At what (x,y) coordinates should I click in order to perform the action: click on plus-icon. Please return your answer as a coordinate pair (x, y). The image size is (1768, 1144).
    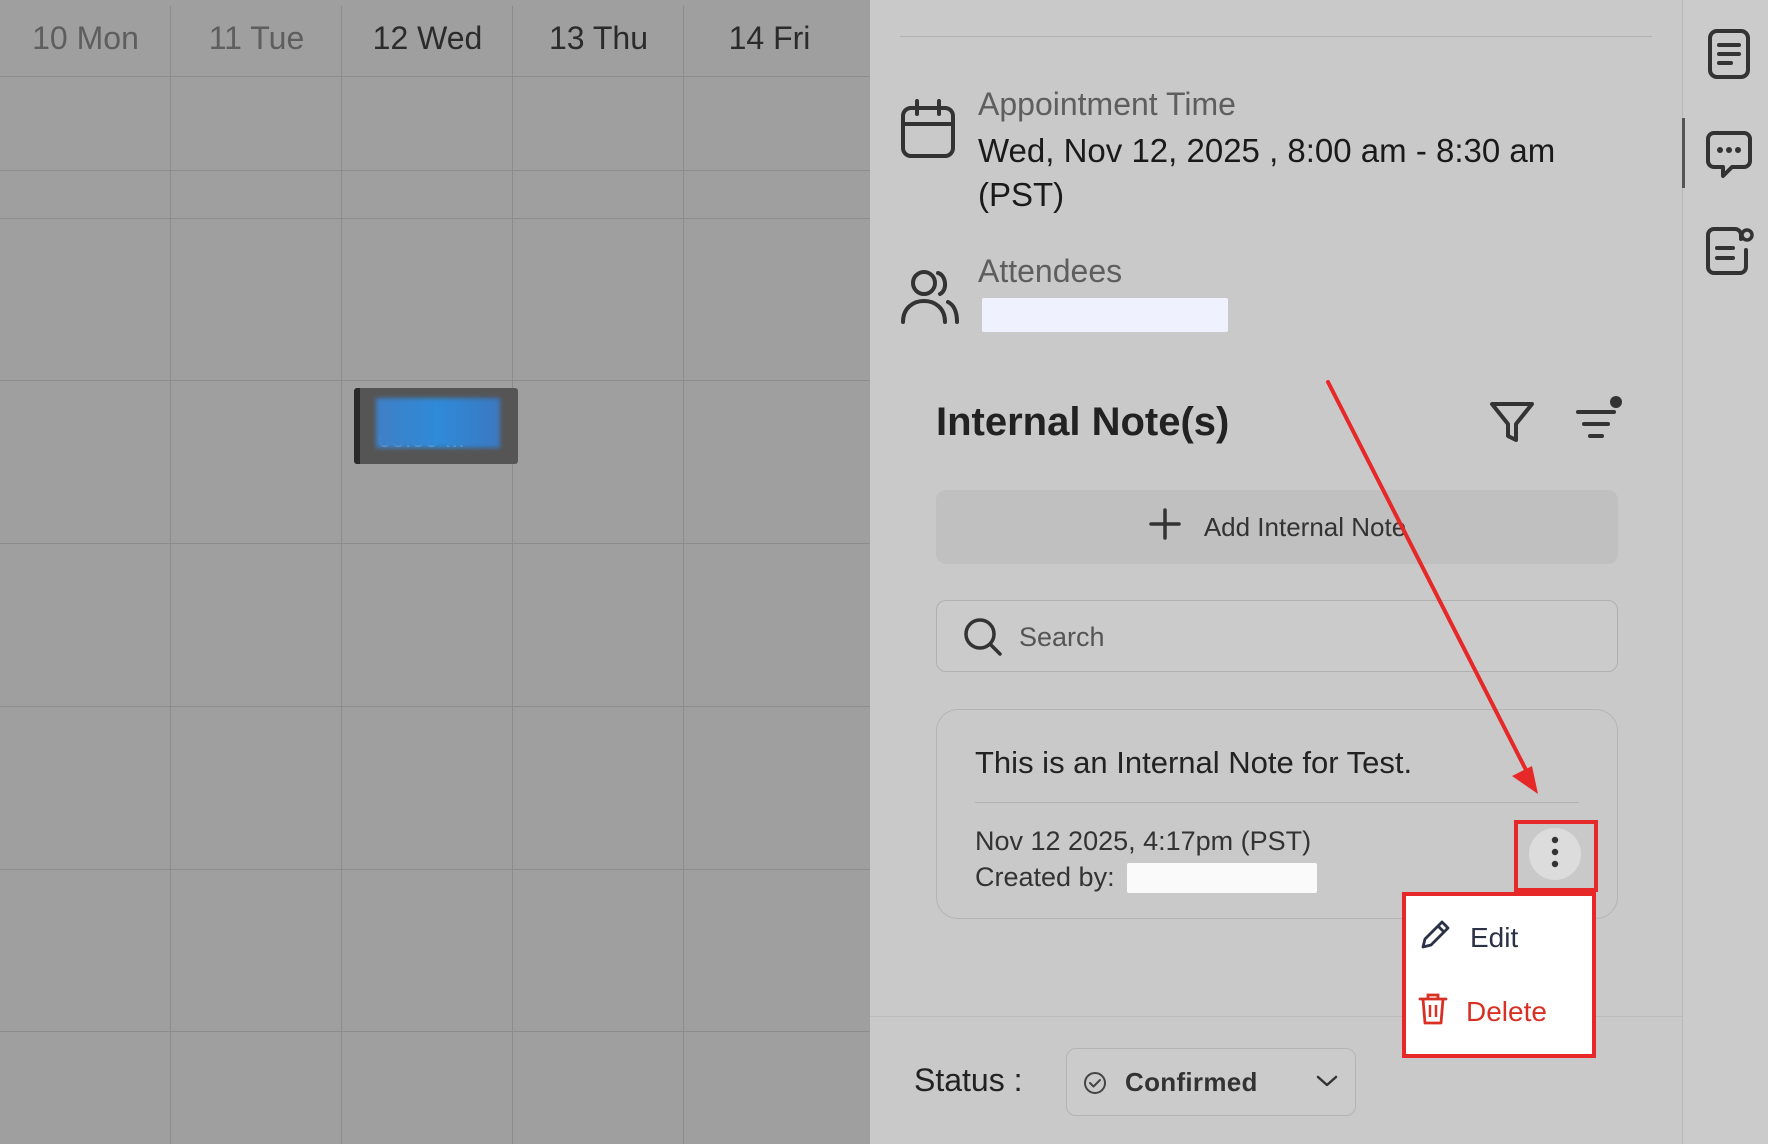
    Looking at the image, I should click on (1165, 527).